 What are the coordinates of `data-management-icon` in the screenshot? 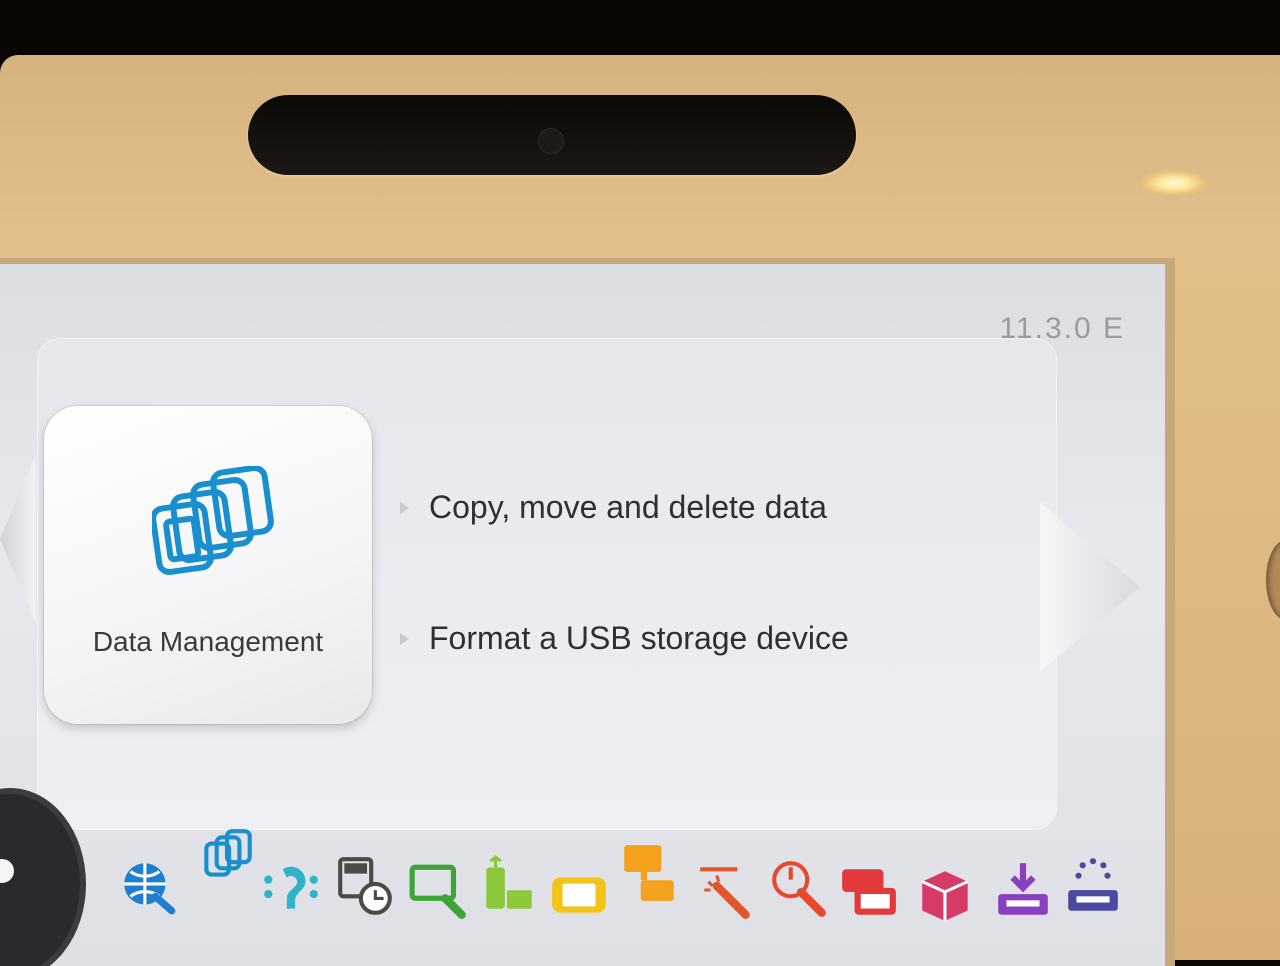 It's located at (227, 858).